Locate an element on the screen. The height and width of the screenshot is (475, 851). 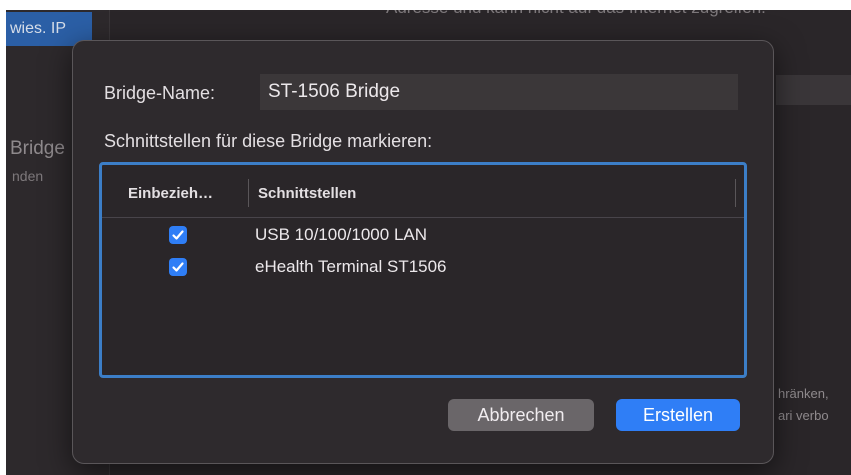
table-row: USB 10/100/1000 LAN is located at coordinates (423, 235).